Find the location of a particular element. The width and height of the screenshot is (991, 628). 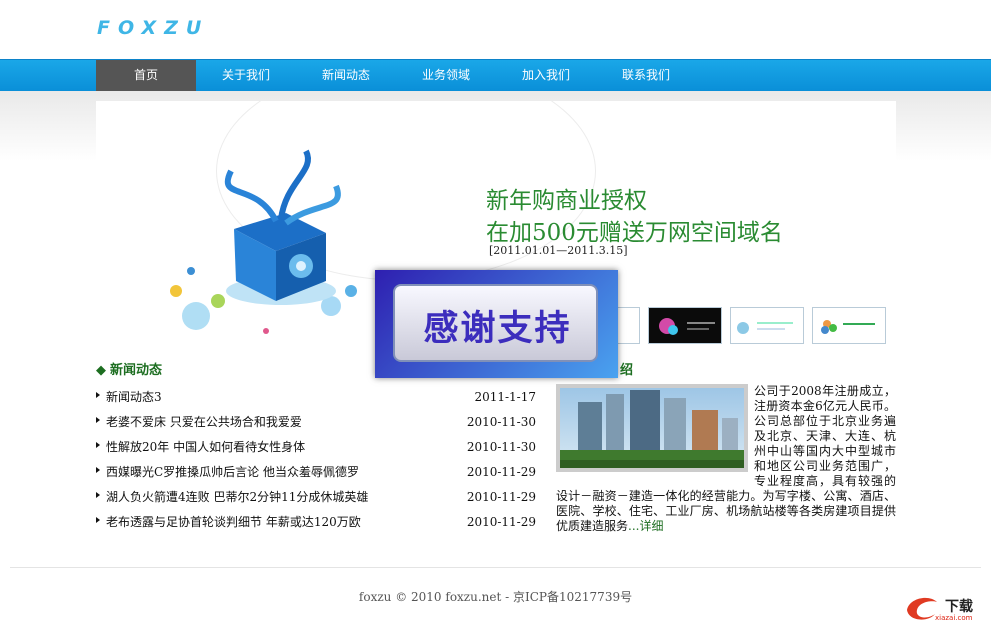

about-more-link: ...详细 is located at coordinates (645, 526).